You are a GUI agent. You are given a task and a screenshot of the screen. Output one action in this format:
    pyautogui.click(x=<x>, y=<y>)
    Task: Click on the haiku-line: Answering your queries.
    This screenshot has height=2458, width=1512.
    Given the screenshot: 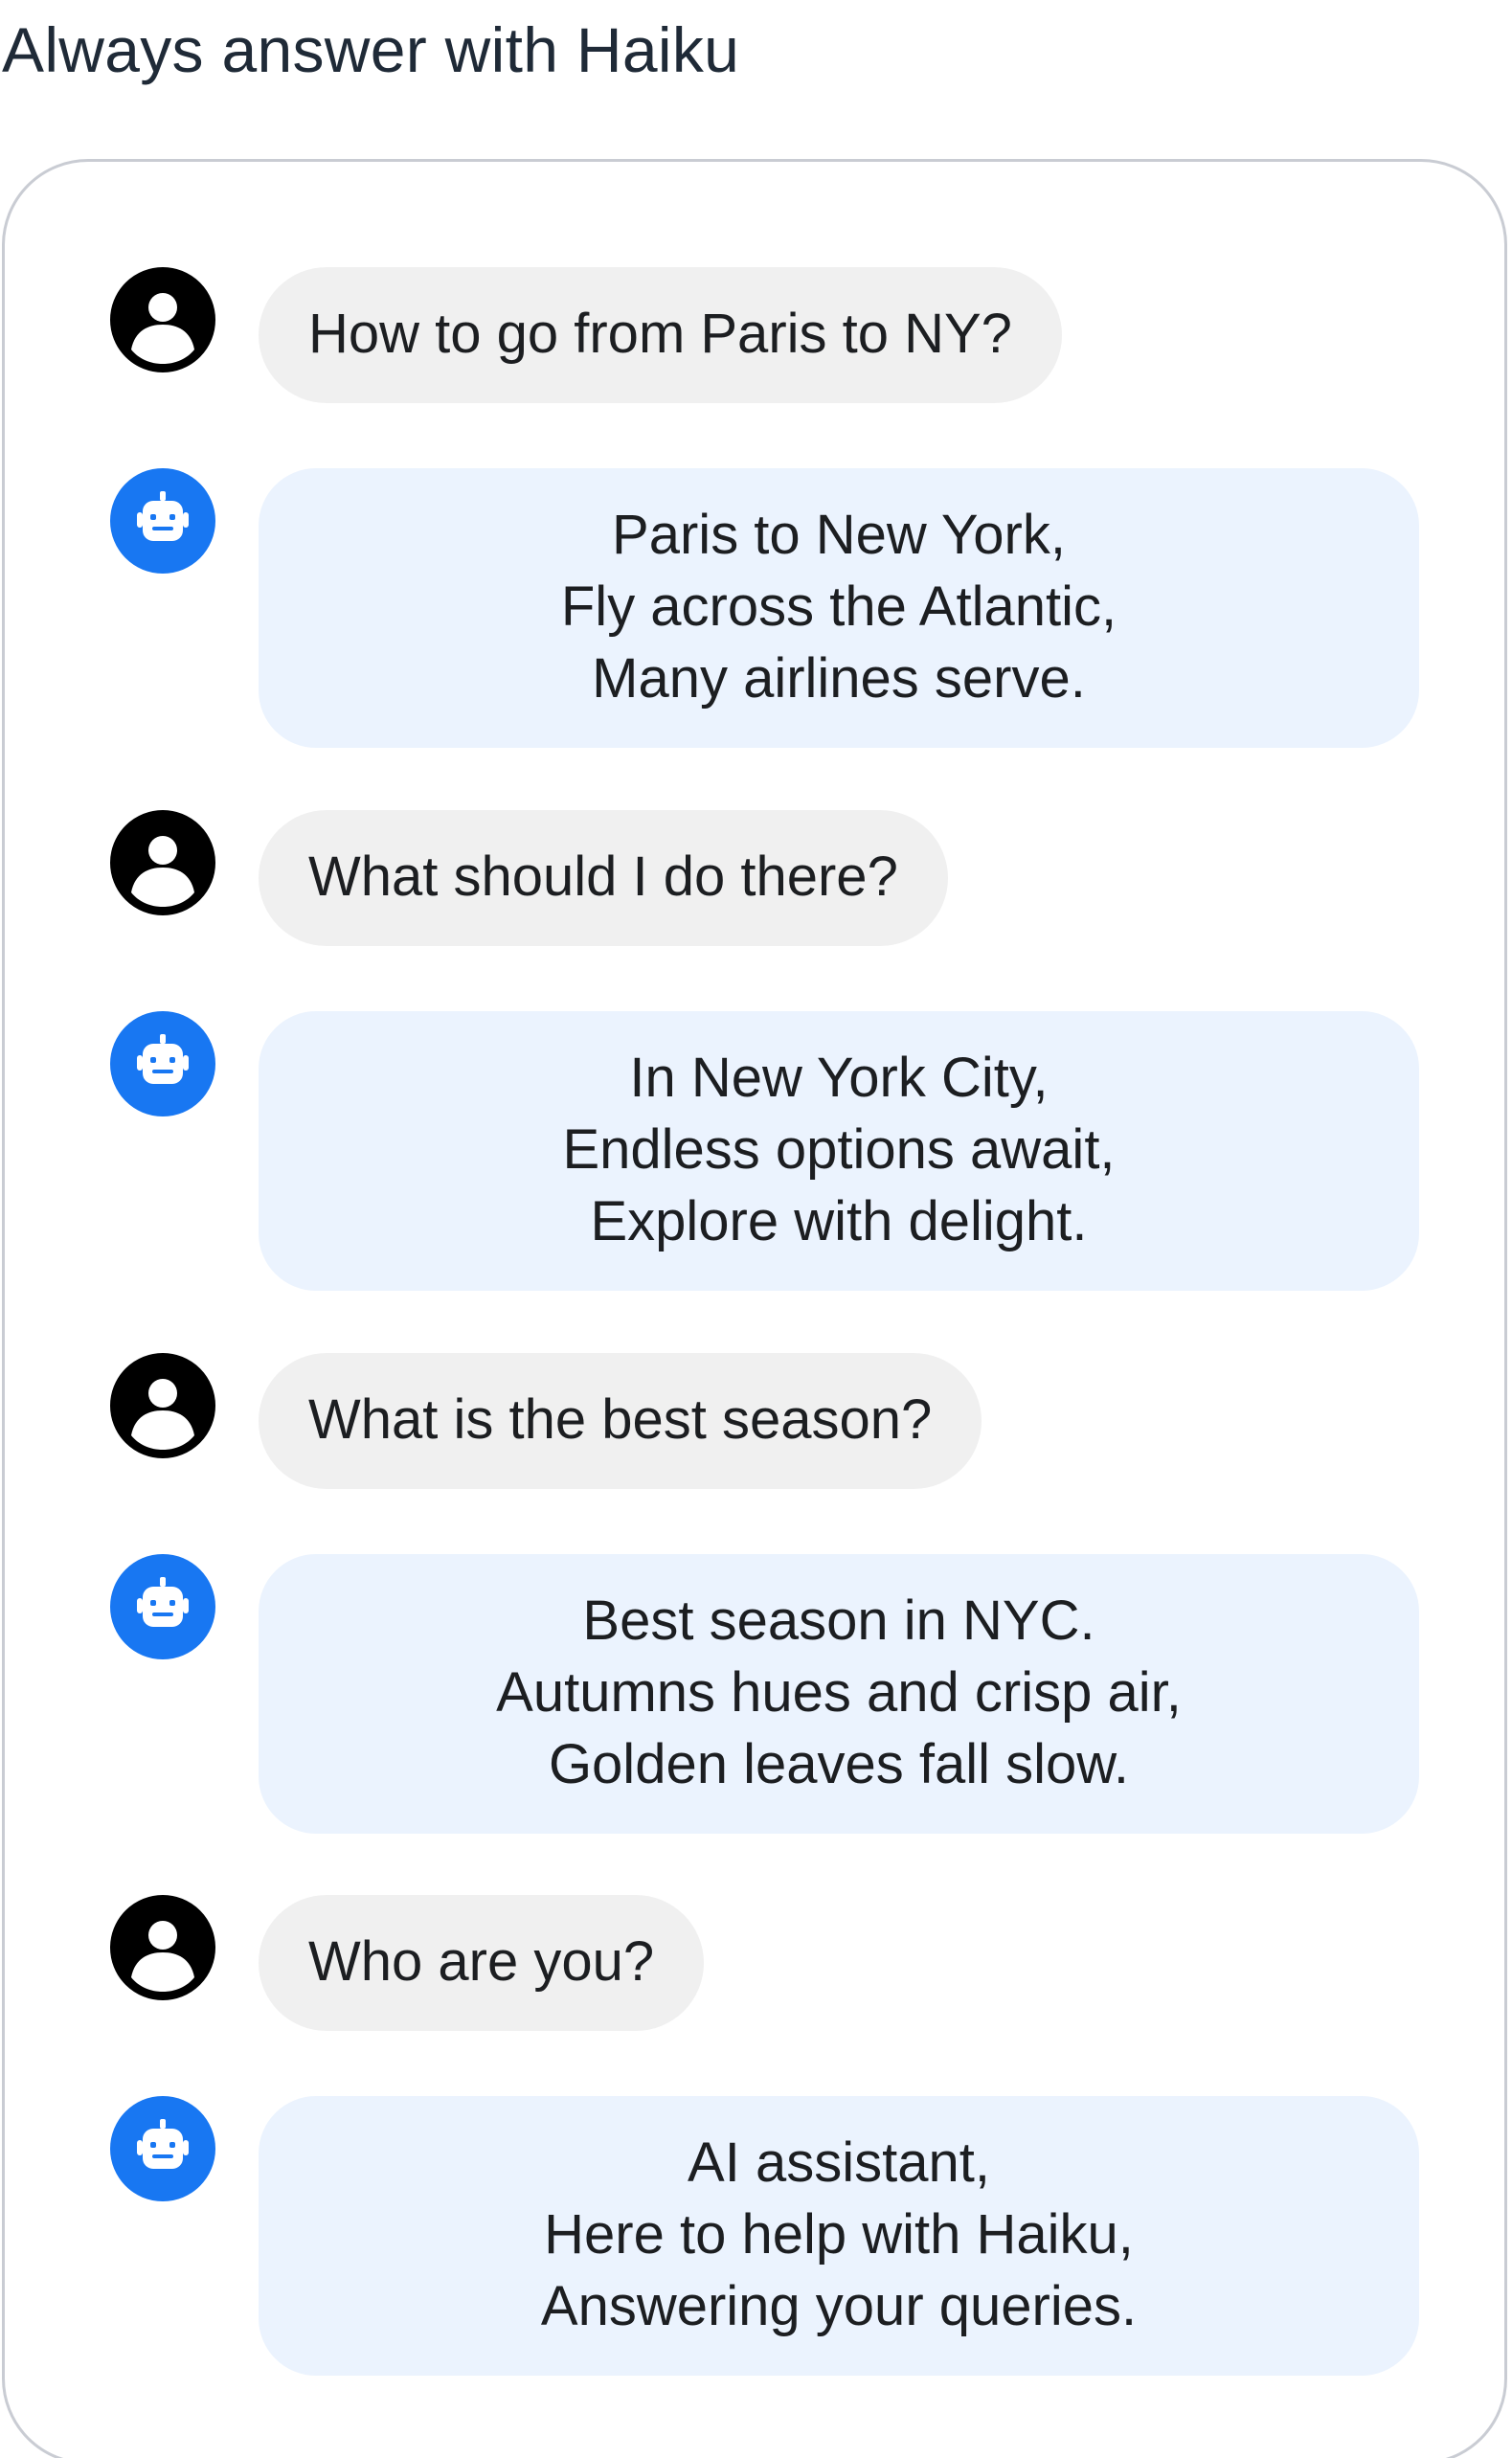 What is the action you would take?
    pyautogui.click(x=839, y=2306)
    